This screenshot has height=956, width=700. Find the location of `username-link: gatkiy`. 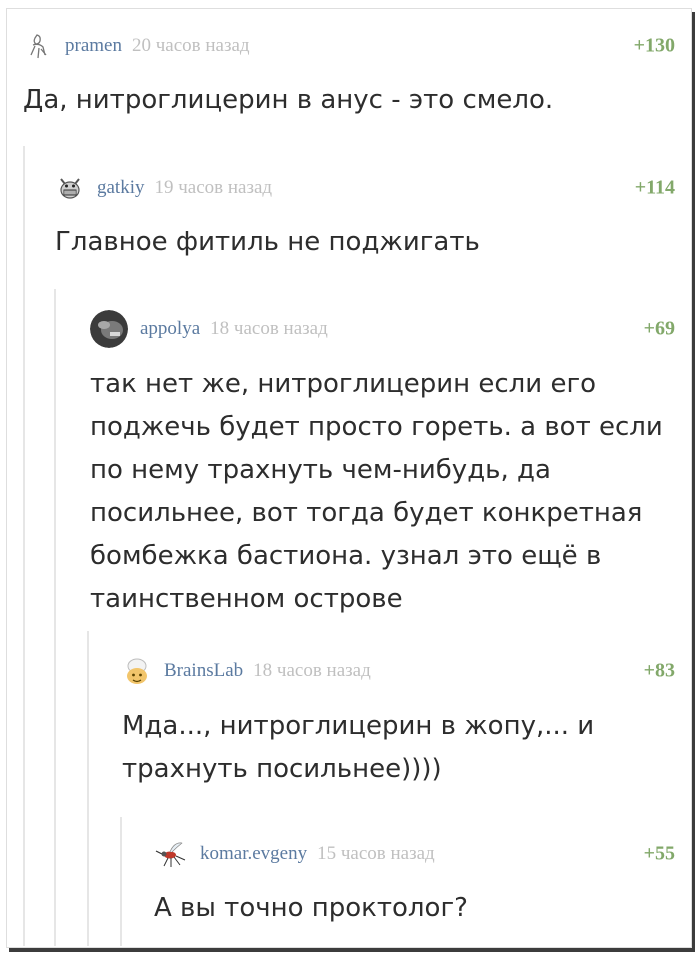

username-link: gatkiy is located at coordinates (121, 188).